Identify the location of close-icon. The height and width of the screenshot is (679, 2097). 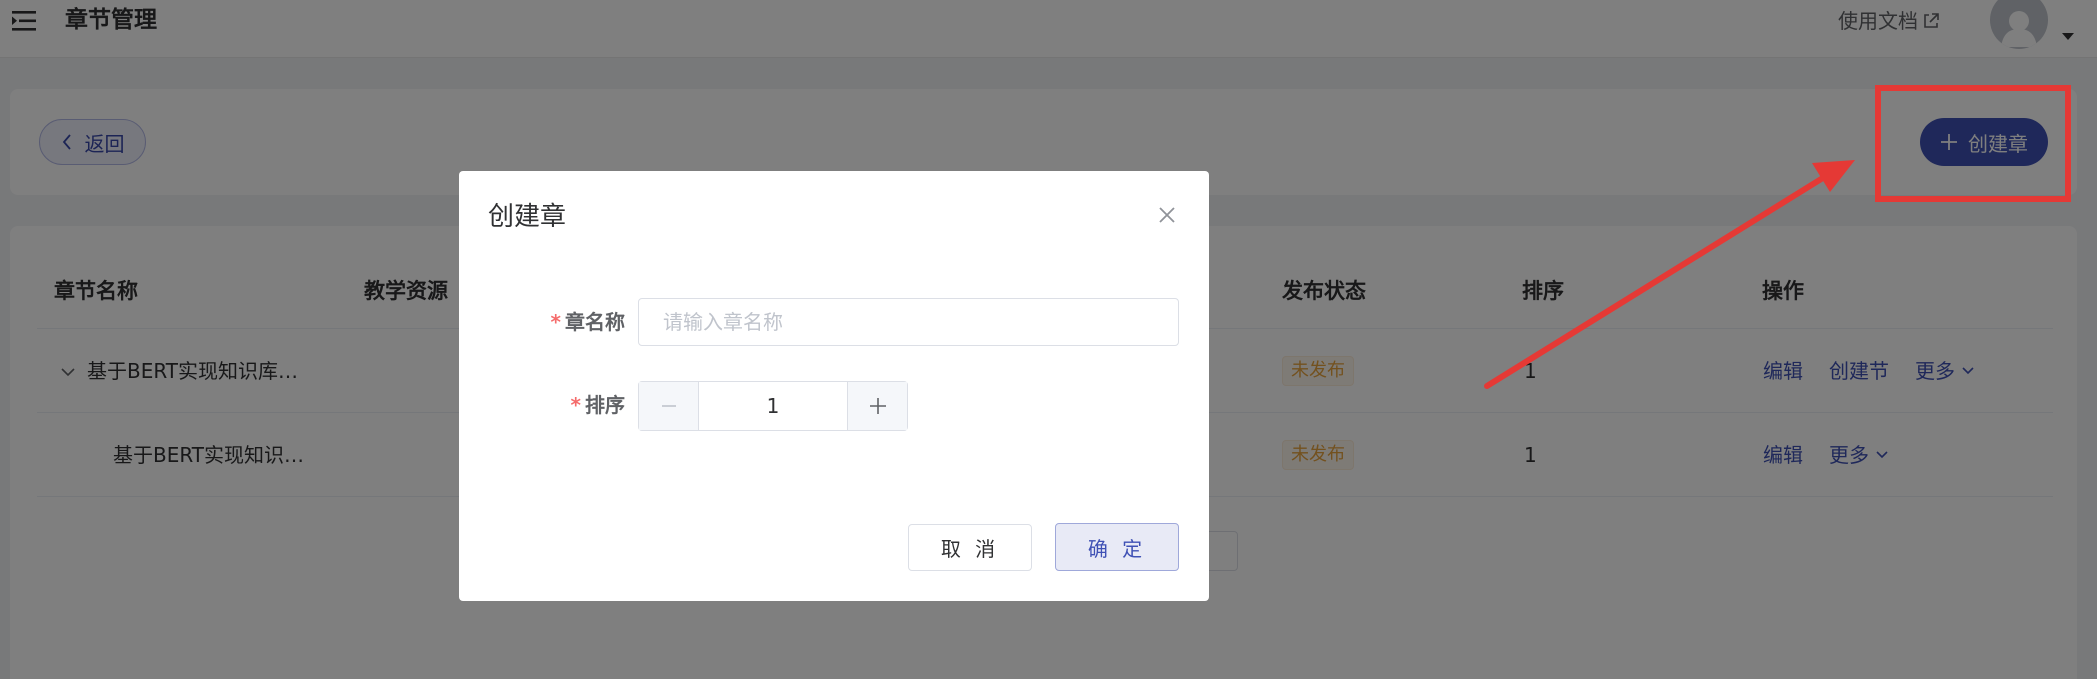
(1167, 215).